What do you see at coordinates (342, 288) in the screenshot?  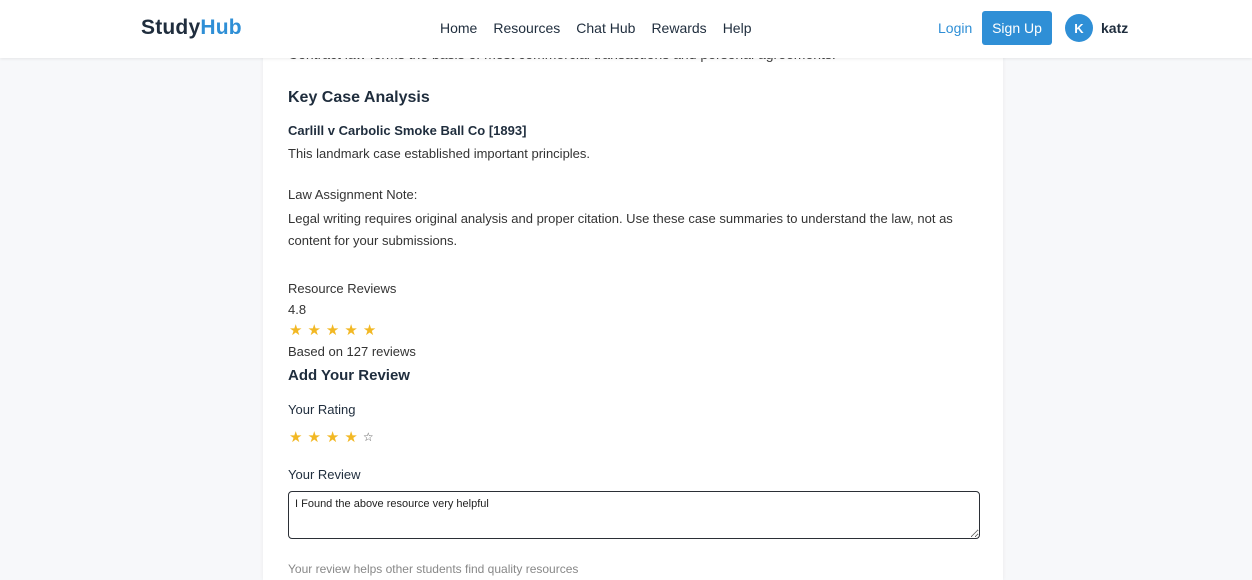 I see `reviews-label: Resource Reviews` at bounding box center [342, 288].